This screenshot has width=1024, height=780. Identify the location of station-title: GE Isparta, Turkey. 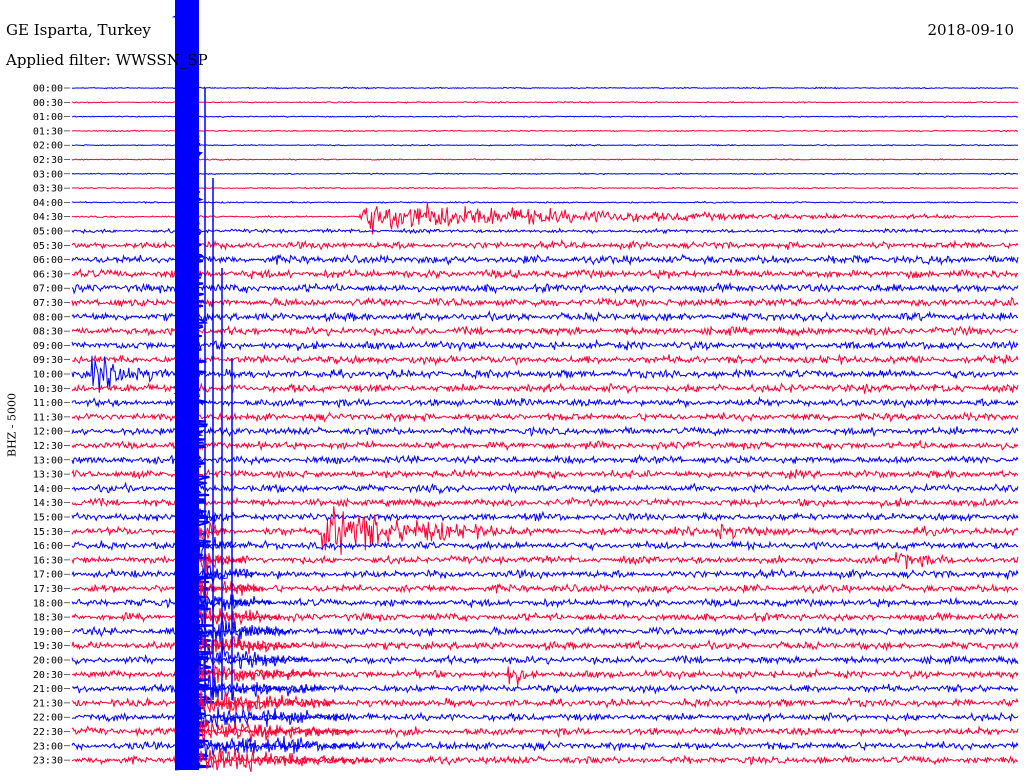
(78, 30).